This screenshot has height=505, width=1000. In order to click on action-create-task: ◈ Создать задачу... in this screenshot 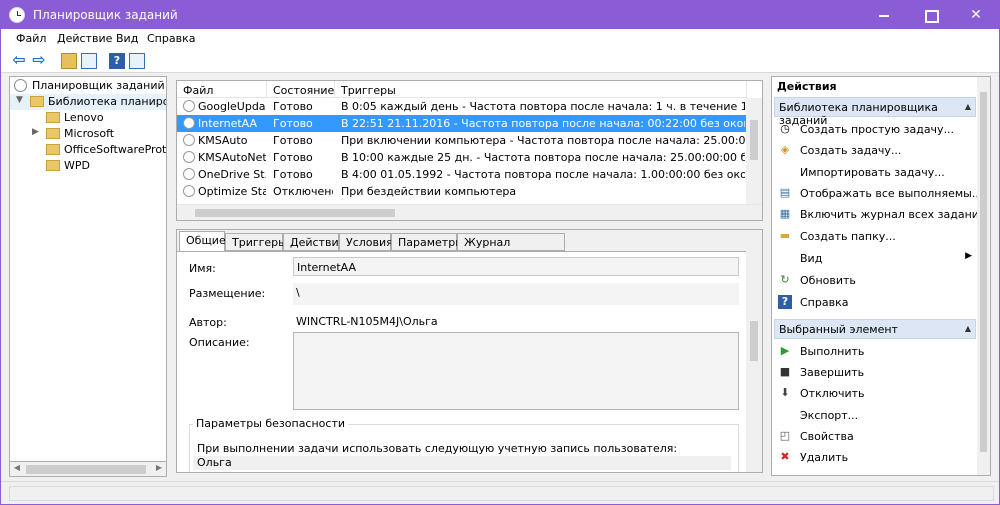, I will do `click(875, 150)`.